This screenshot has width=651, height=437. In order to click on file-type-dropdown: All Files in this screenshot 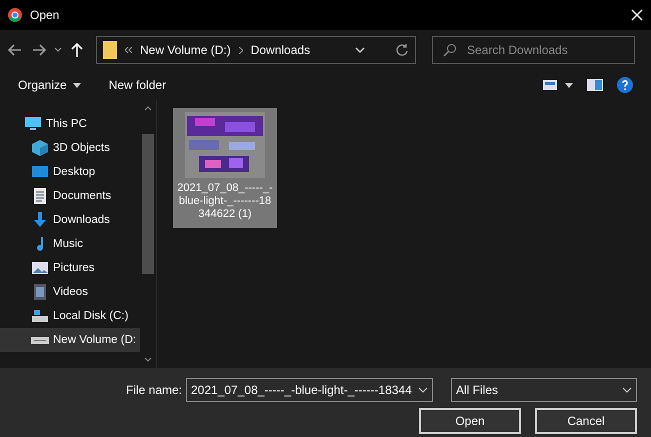, I will do `click(544, 390)`.